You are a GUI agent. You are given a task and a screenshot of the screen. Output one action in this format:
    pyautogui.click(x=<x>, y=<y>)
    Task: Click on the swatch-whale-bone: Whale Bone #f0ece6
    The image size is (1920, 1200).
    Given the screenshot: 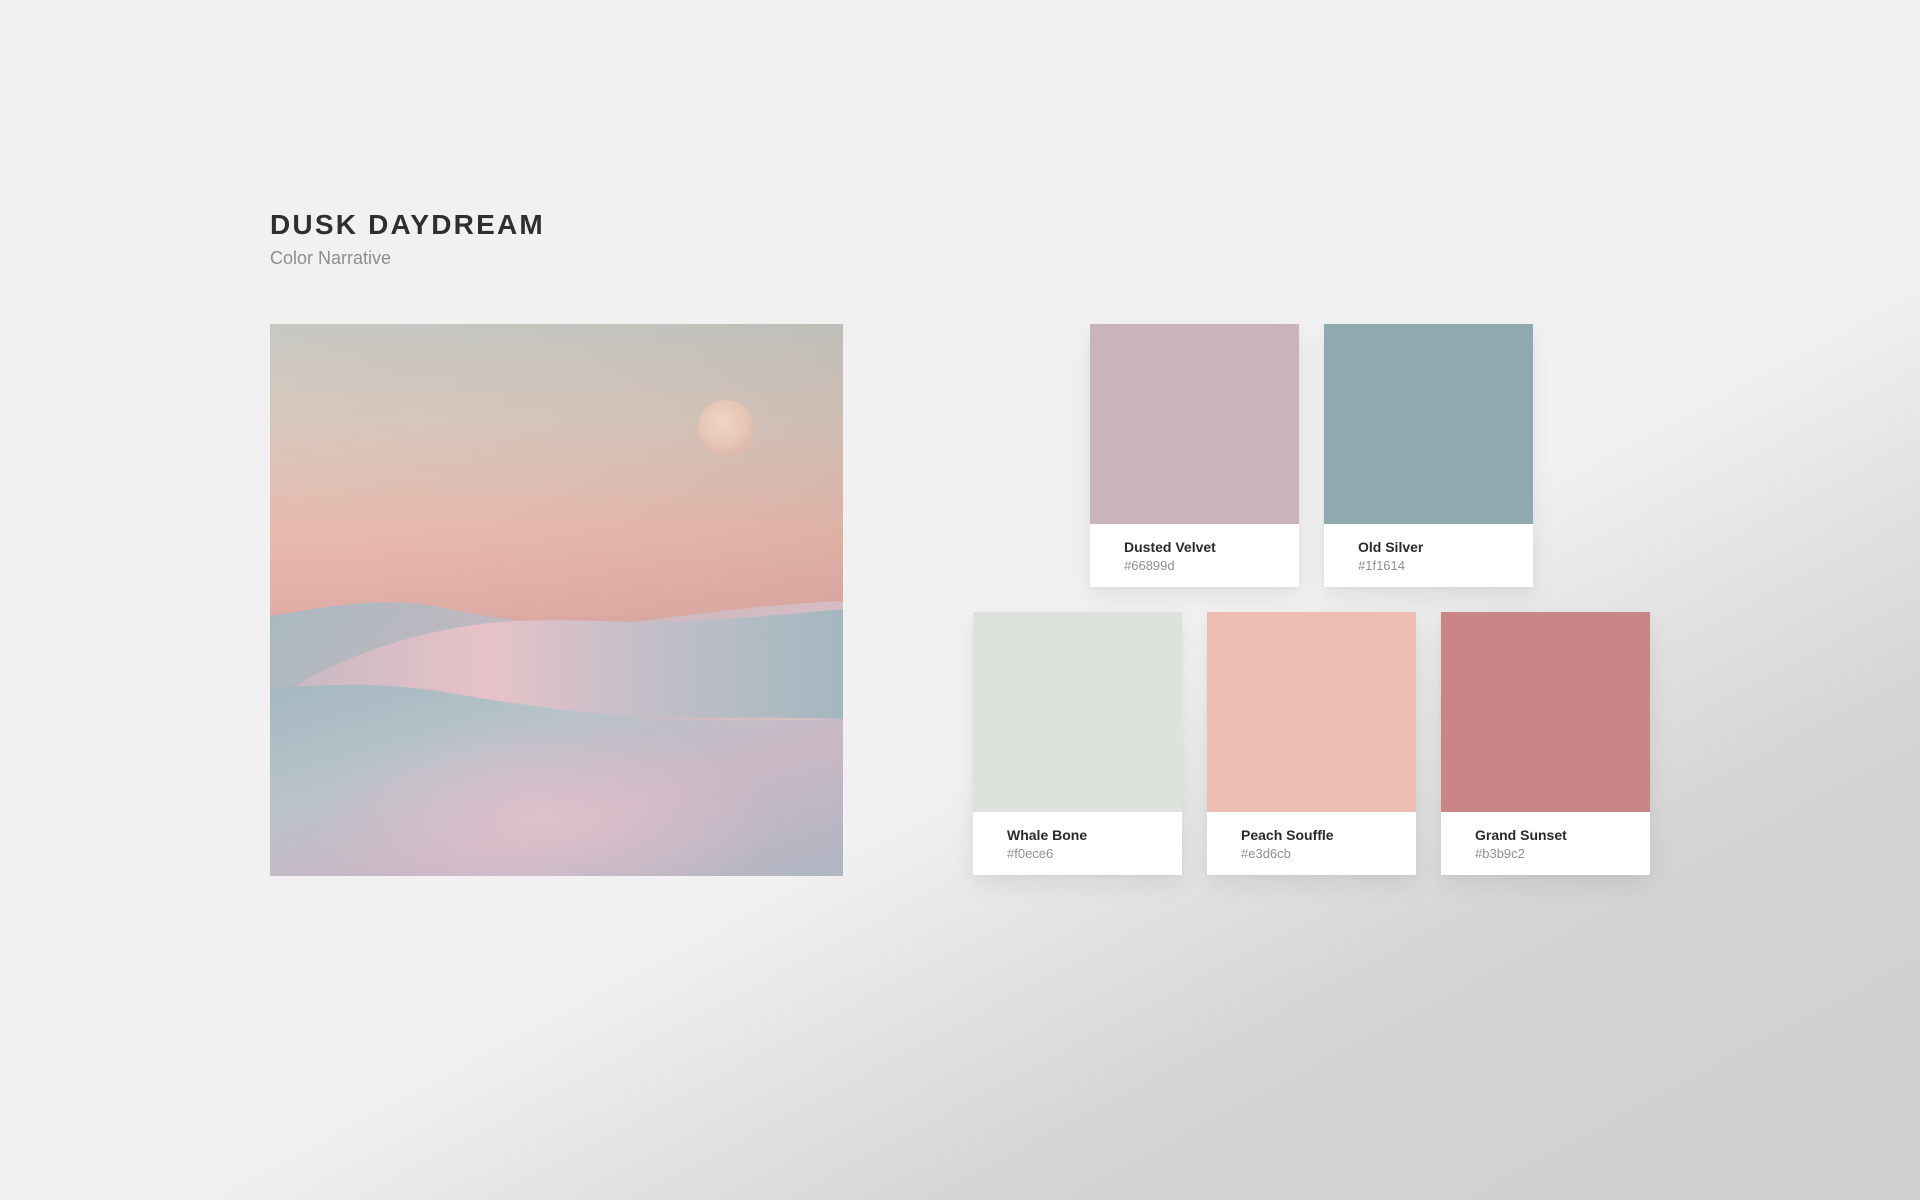 What is the action you would take?
    pyautogui.click(x=1077, y=743)
    